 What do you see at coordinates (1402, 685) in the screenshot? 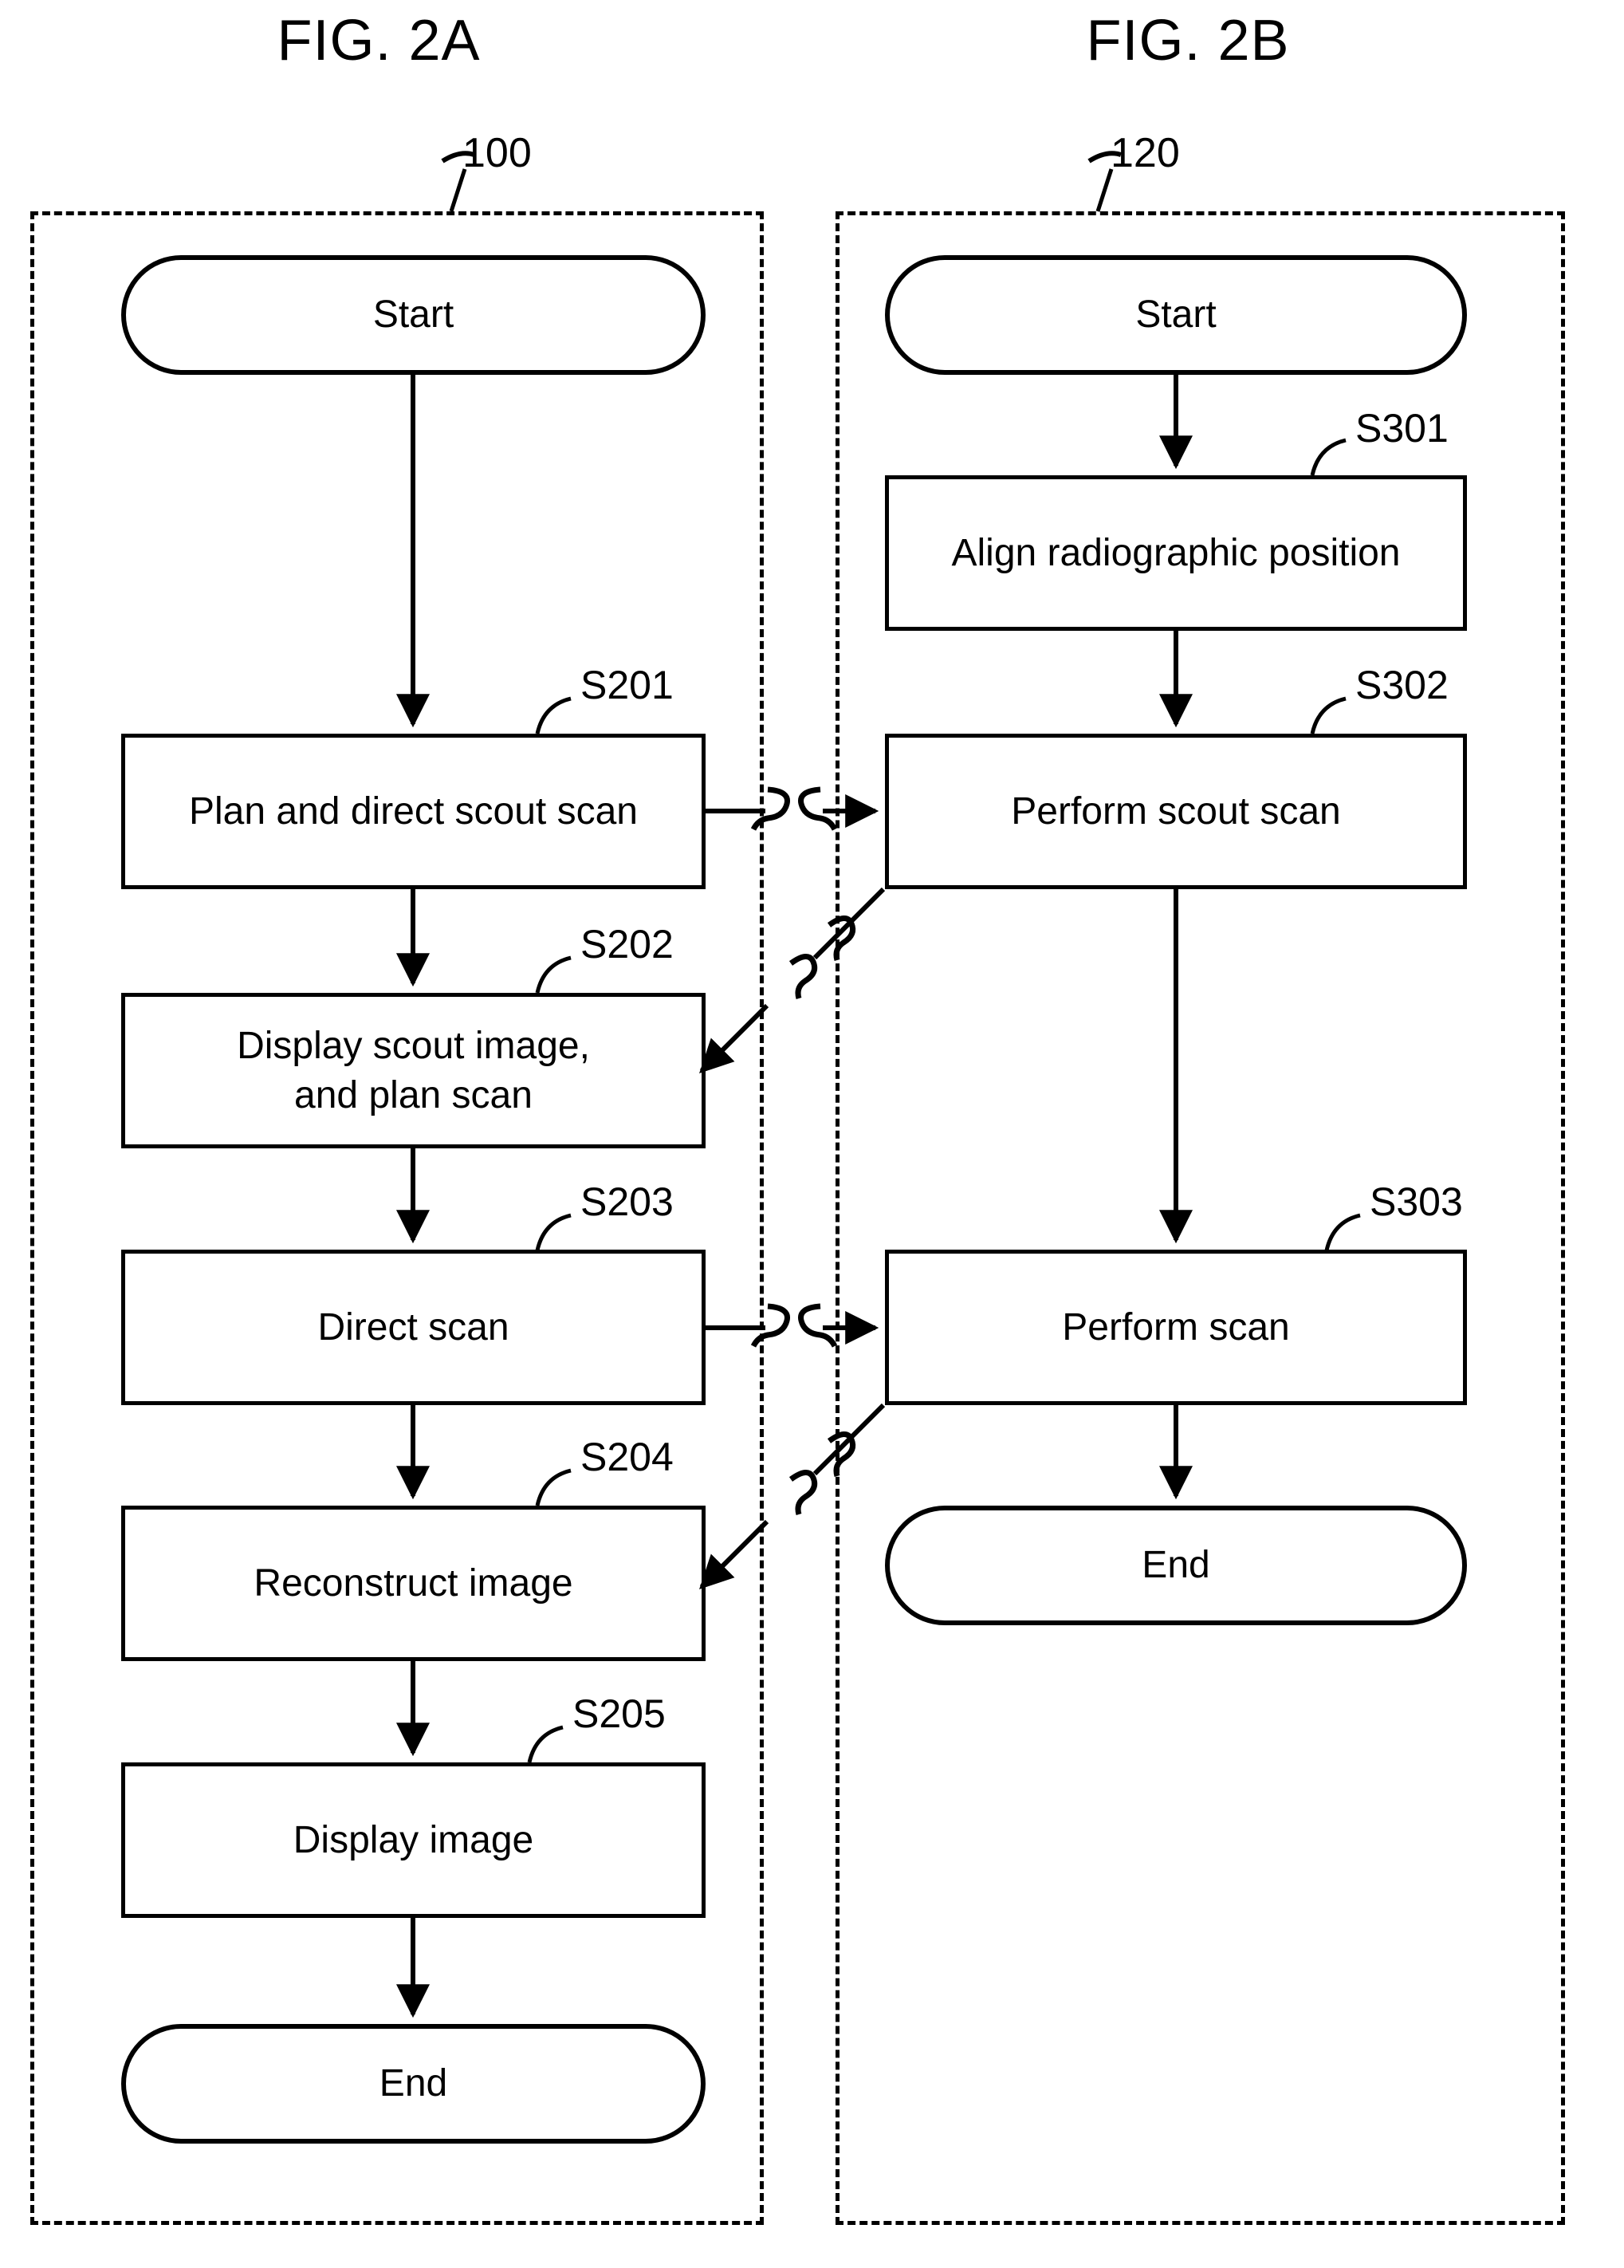
I see `fig2b-step-s302-reference: S302` at bounding box center [1402, 685].